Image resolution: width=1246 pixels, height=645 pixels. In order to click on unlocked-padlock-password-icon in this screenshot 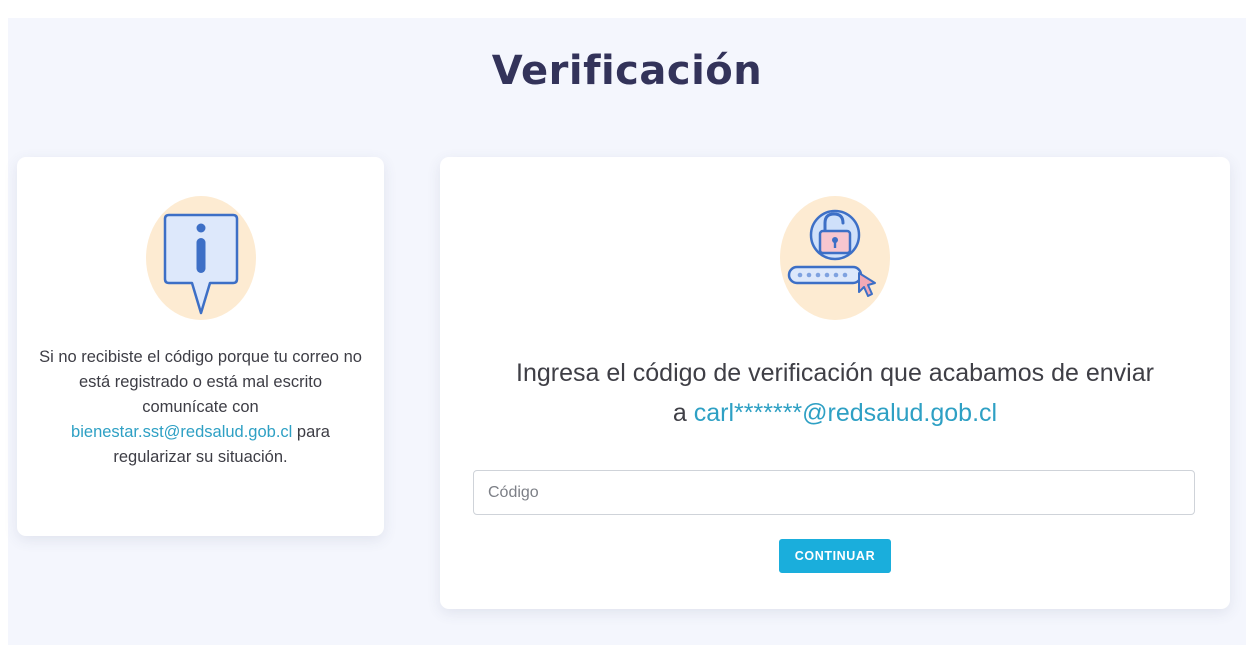, I will do `click(835, 258)`.